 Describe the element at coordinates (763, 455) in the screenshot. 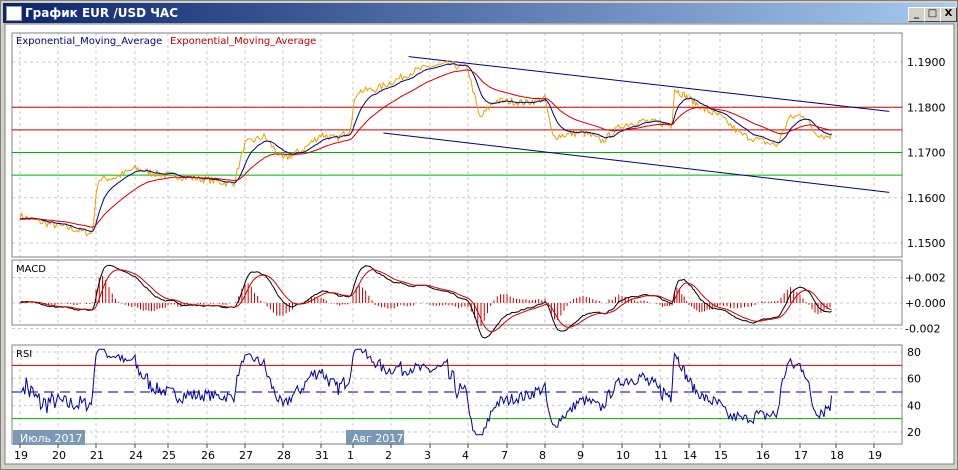

I see `x-tick-label: 16` at that location.